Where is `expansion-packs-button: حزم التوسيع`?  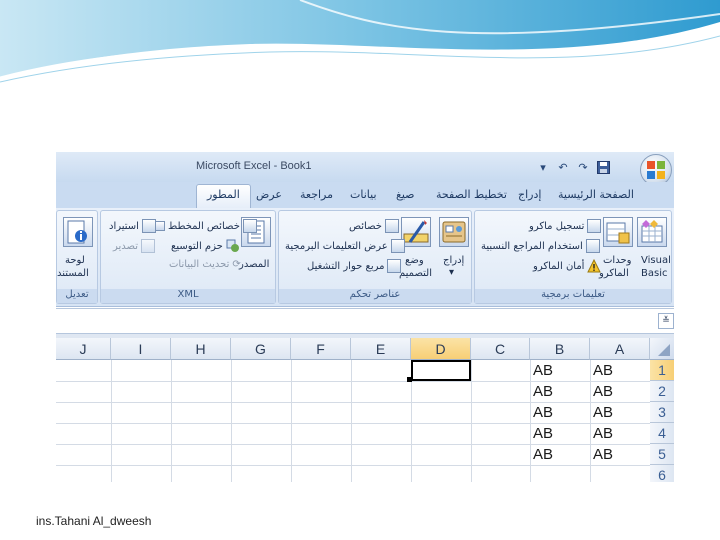
expansion-packs-button: حزم التوسيع is located at coordinates (205, 246).